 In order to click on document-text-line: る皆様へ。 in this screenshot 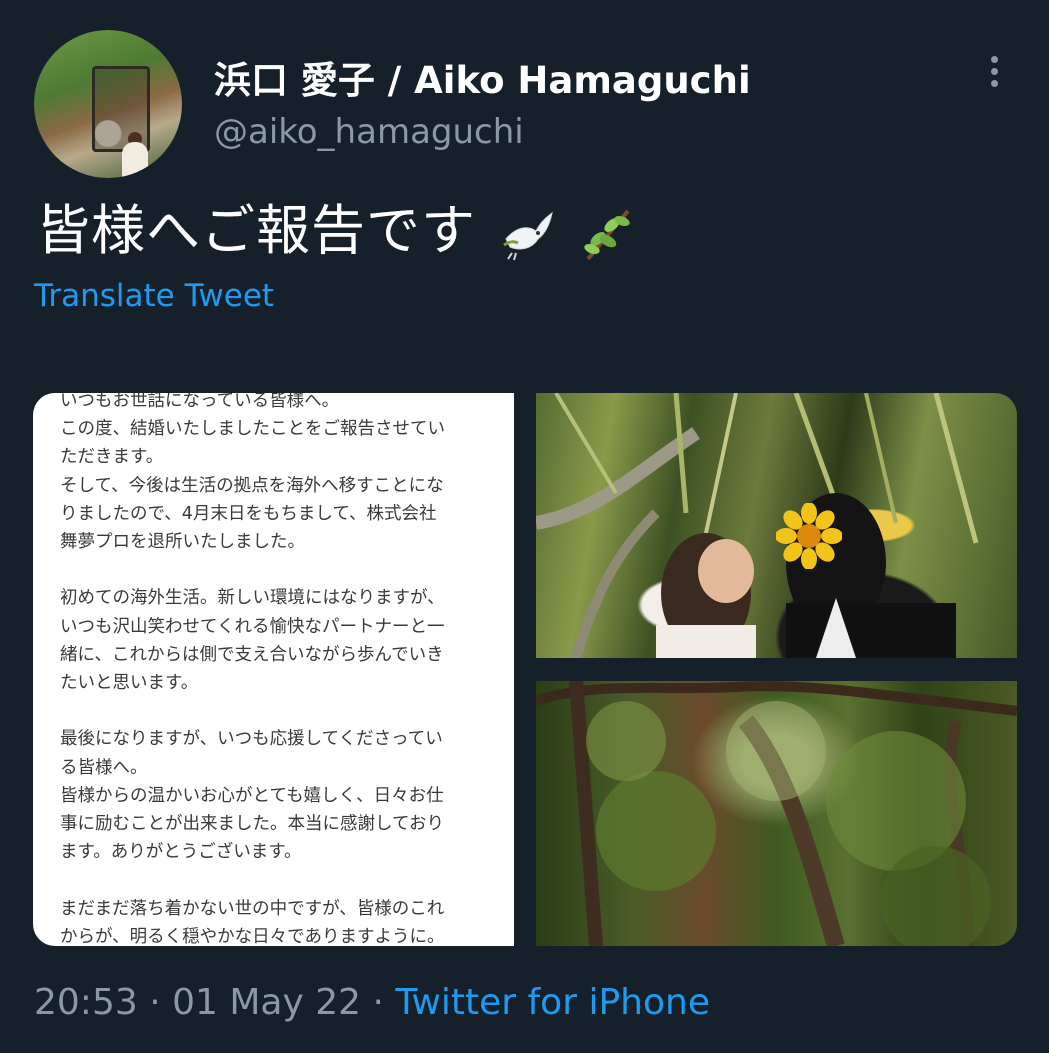, I will do `click(104, 767)`.